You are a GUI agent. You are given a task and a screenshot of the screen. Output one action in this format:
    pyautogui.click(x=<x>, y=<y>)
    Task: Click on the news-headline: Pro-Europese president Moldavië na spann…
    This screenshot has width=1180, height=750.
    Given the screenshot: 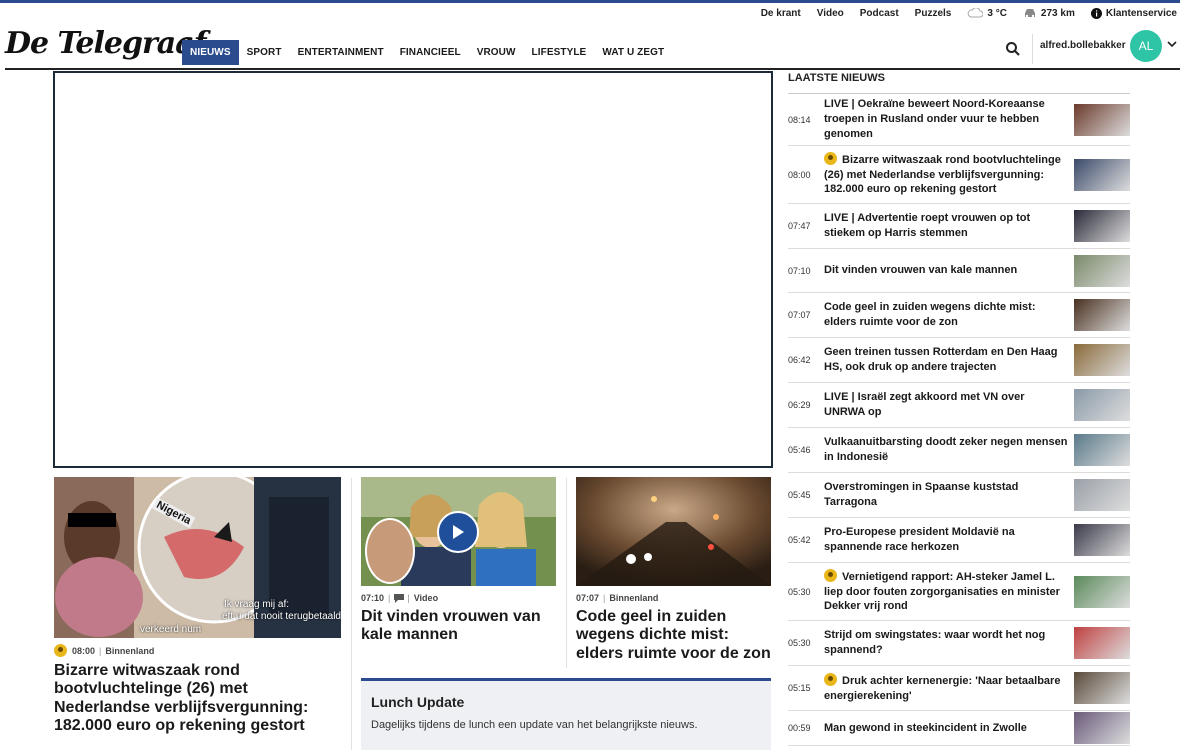 What is the action you would take?
    pyautogui.click(x=949, y=540)
    